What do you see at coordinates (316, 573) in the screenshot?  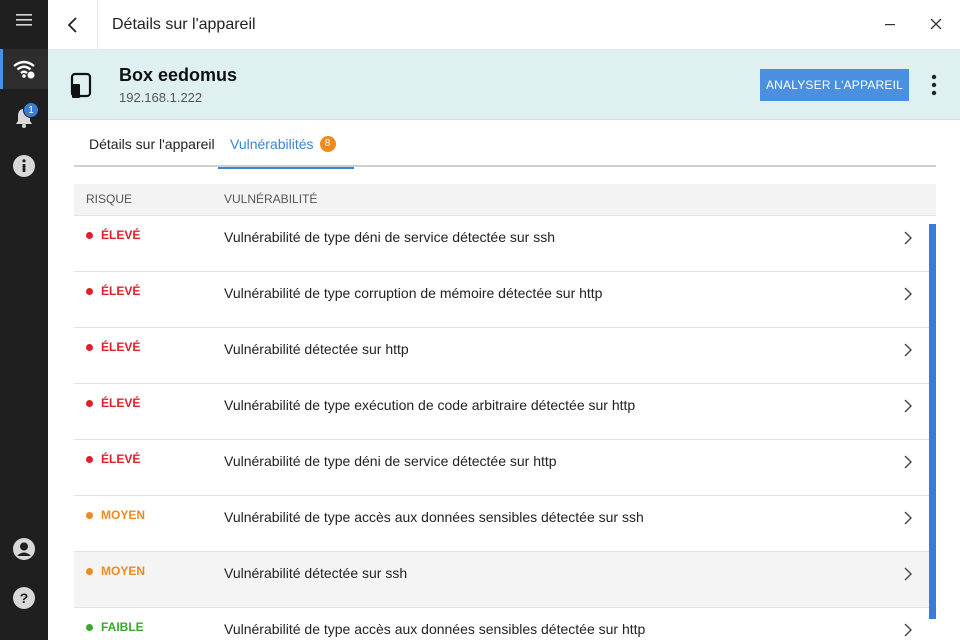 I see `vulnerability-text: Vulnérabilité détectée sur ssh` at bounding box center [316, 573].